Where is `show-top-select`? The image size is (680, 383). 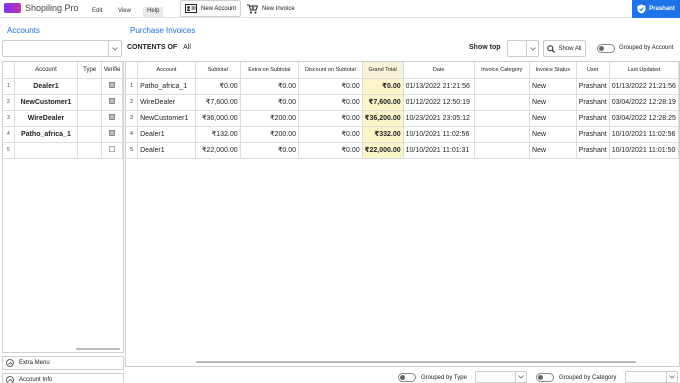 show-top-select is located at coordinates (523, 48).